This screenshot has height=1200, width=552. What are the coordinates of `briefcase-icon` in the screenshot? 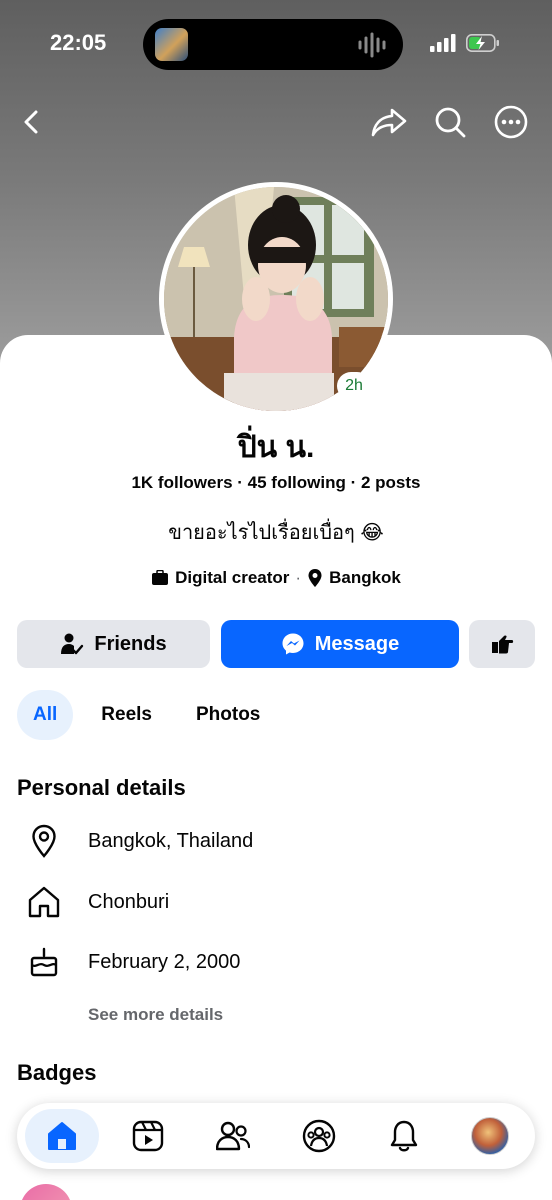 It's located at (160, 577).